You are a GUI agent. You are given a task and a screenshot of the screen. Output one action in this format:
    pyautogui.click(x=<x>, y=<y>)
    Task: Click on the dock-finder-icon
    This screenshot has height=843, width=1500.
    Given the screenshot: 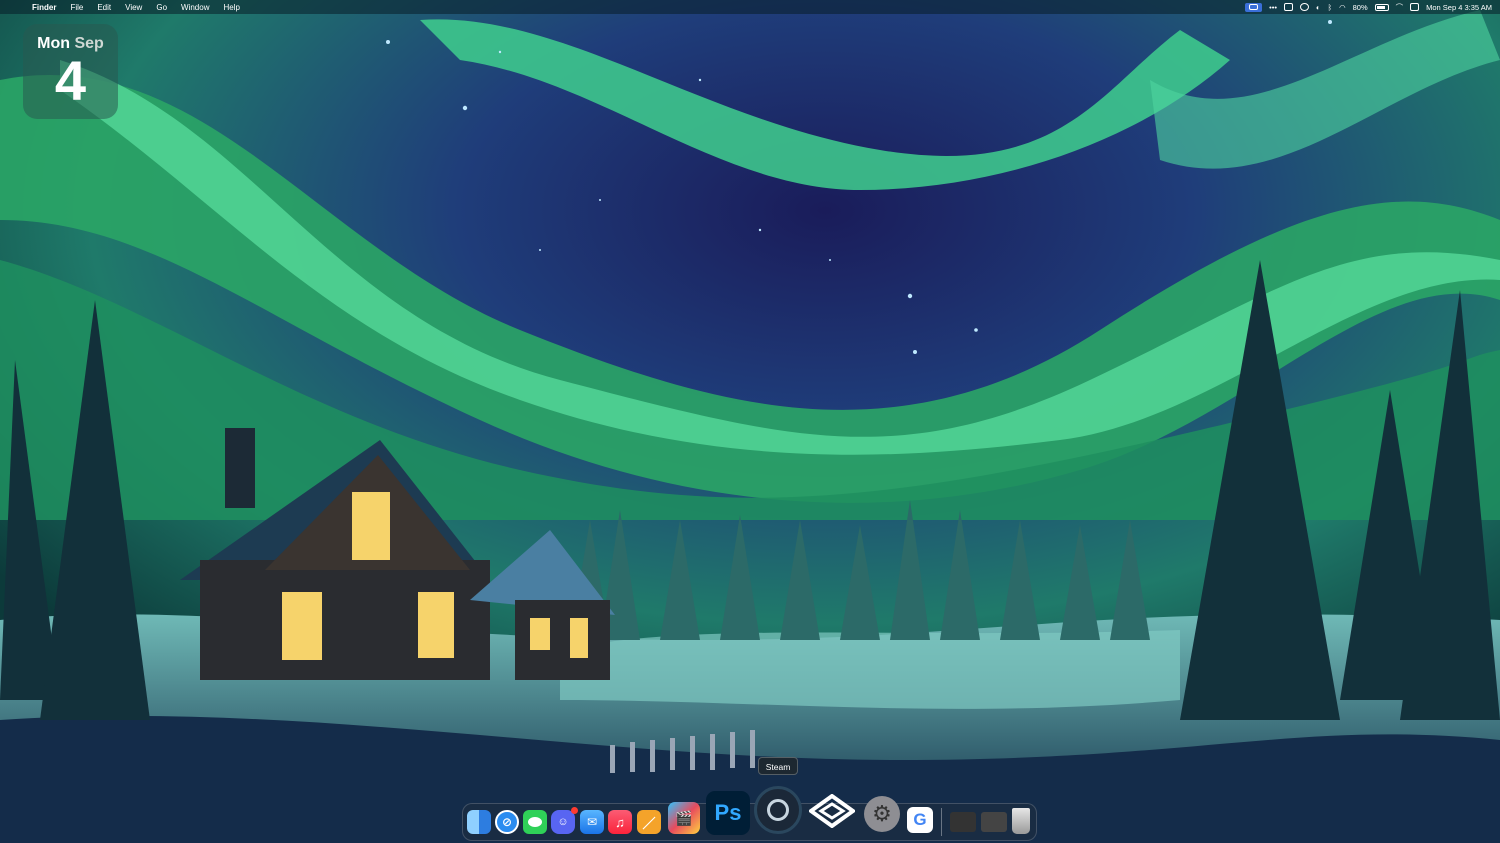 What is the action you would take?
    pyautogui.click(x=479, y=822)
    